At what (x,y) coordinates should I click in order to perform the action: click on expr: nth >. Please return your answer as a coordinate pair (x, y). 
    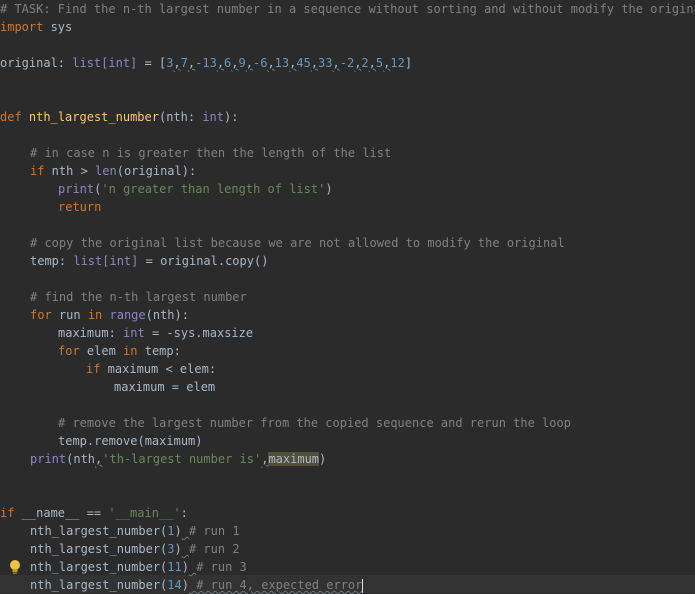
    Looking at the image, I should click on (70, 171).